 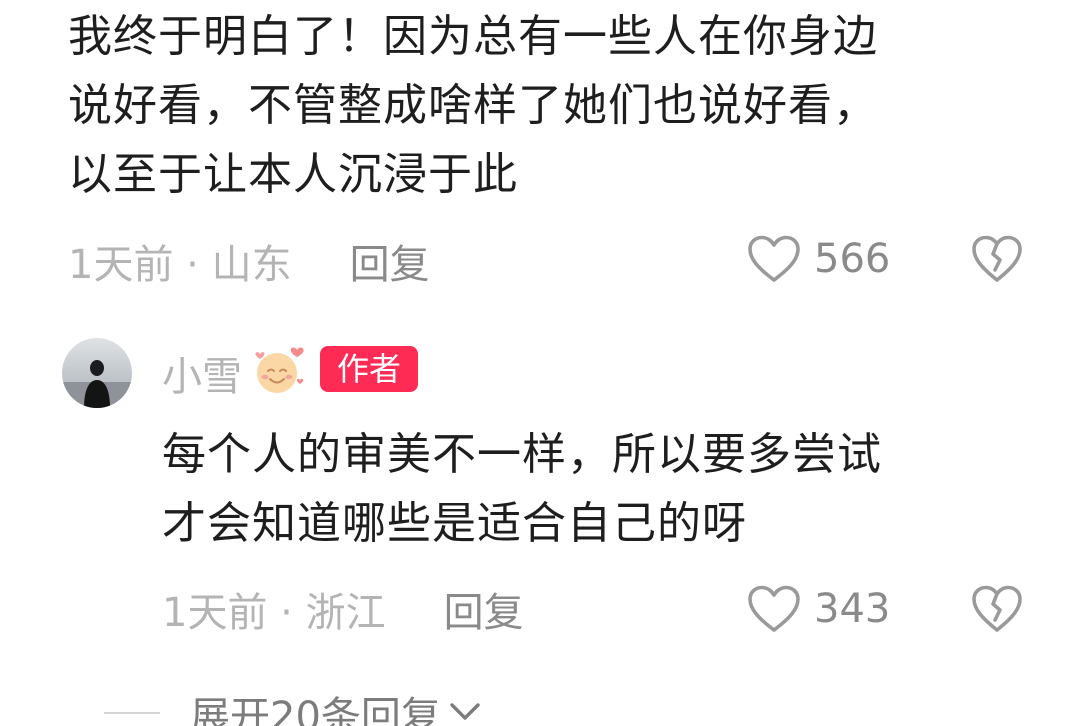 I want to click on like-count: 343, so click(x=852, y=609).